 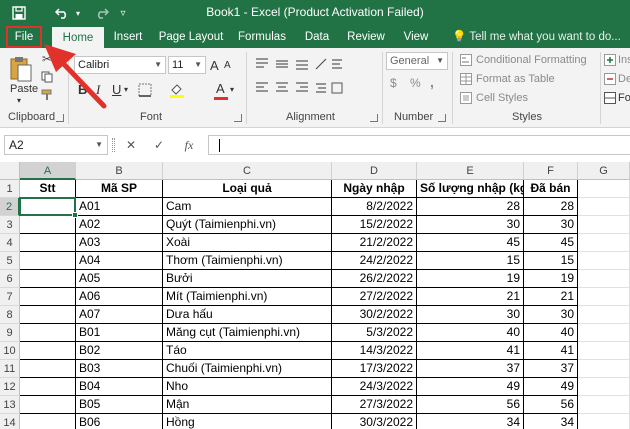 What do you see at coordinates (247, 297) in the screenshot?
I see `loai-cell: Mít (Taimienphi.vn)` at bounding box center [247, 297].